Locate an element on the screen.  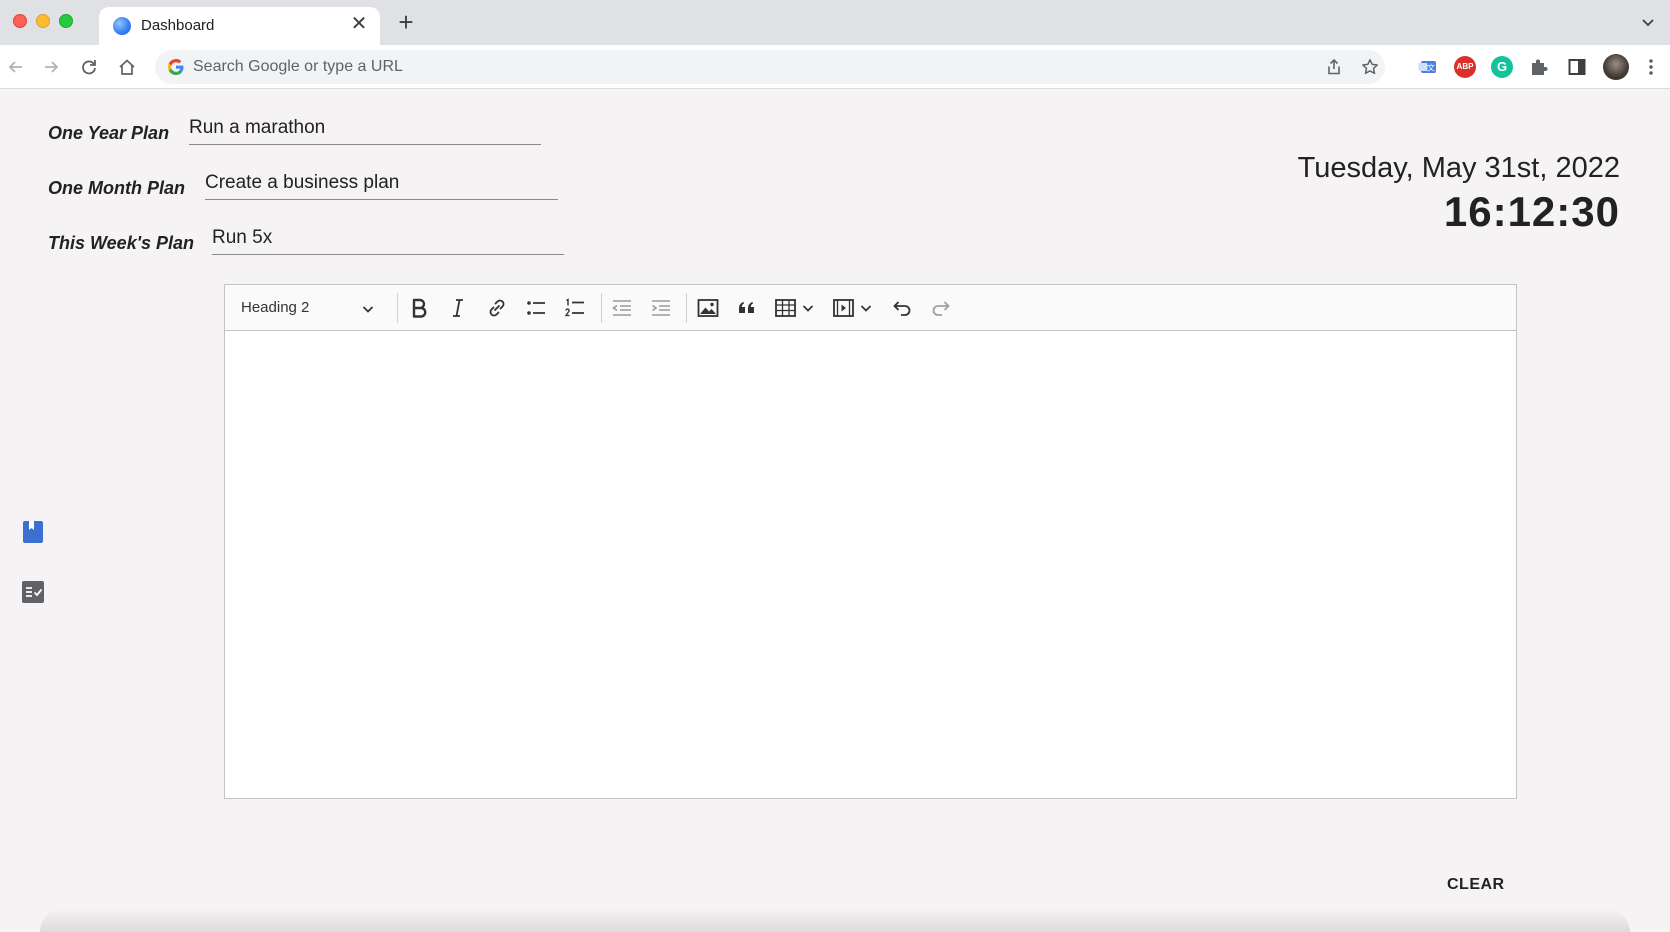
footer-shadow is located at coordinates (835, 920).